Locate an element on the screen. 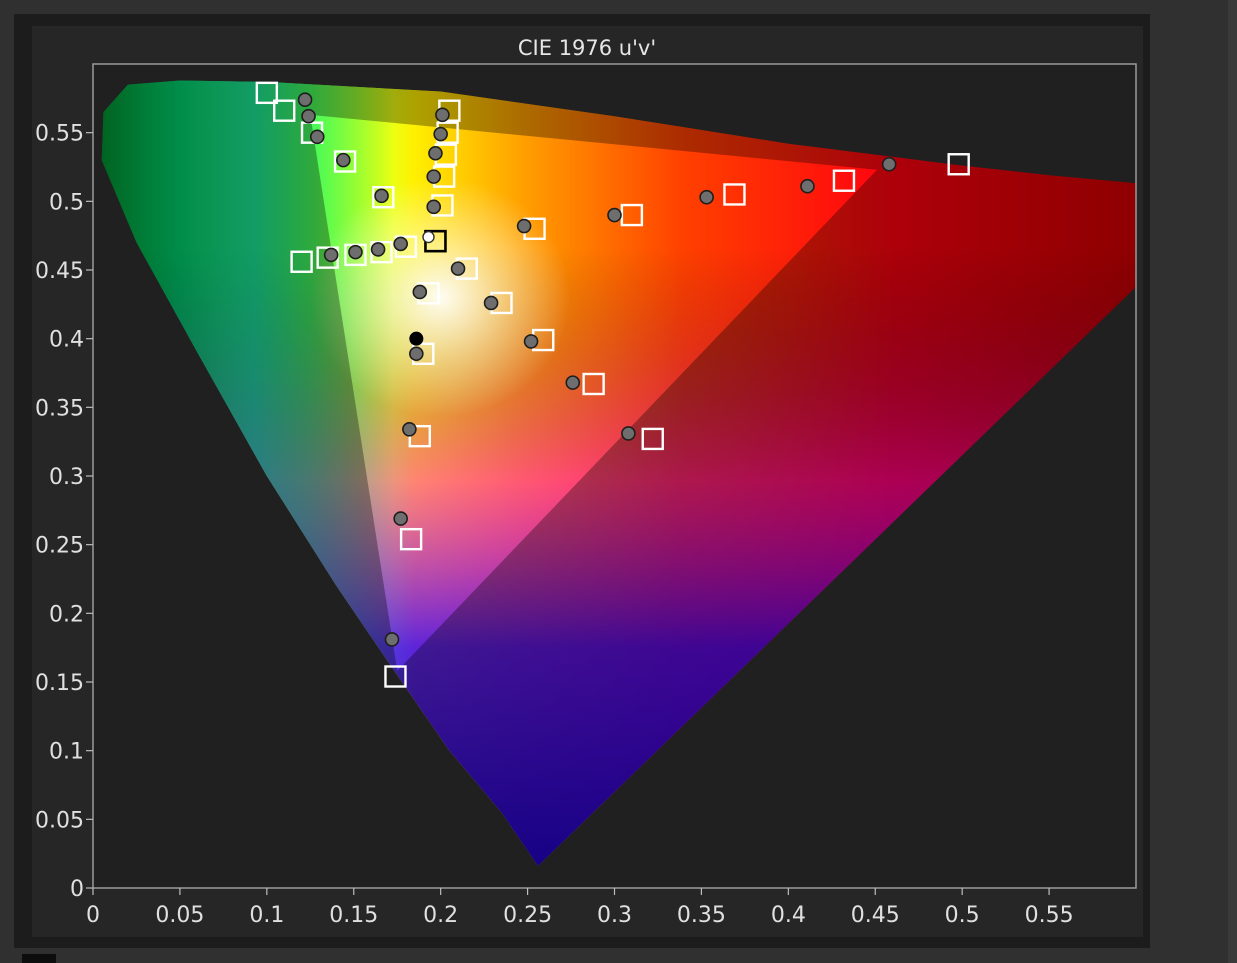 Image resolution: width=1237 pixels, height=963 pixels. chart-title: CIE 1976 u'v' is located at coordinates (587, 48).